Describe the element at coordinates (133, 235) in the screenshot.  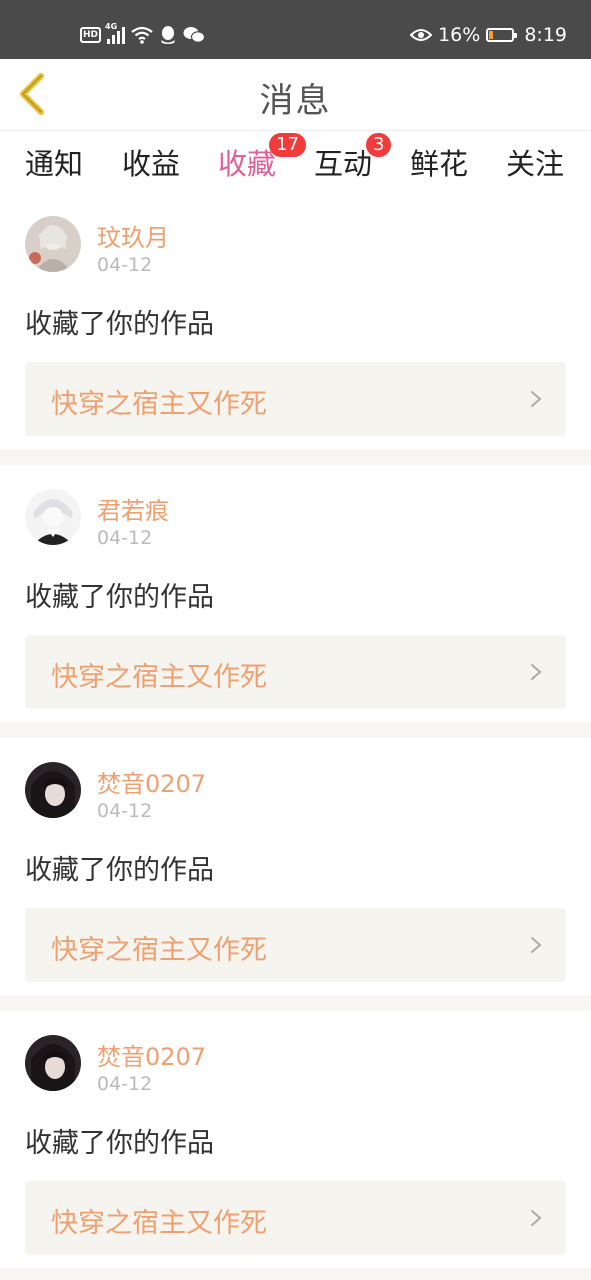
I see `username: 玟玖月` at that location.